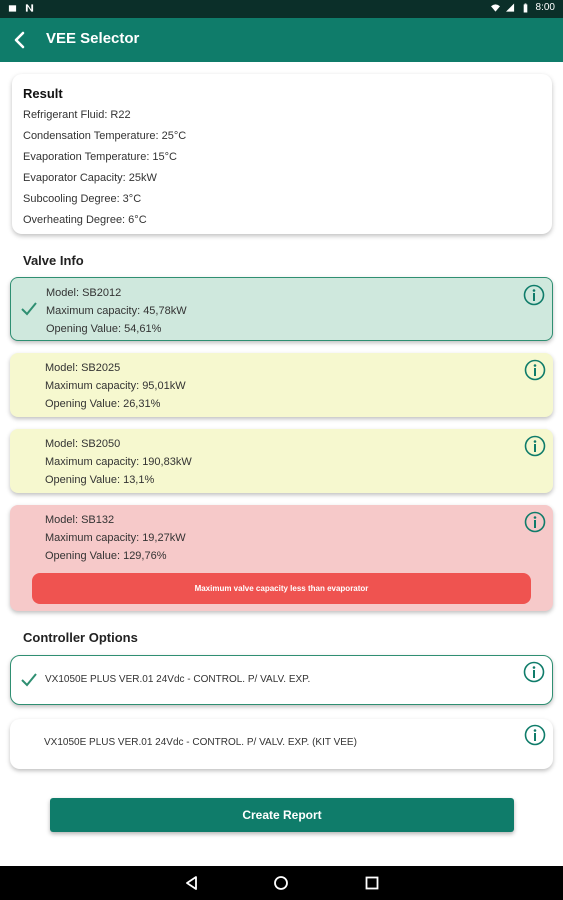 The height and width of the screenshot is (900, 563). I want to click on valve-opening: Opening Value: 54,61%, so click(104, 329).